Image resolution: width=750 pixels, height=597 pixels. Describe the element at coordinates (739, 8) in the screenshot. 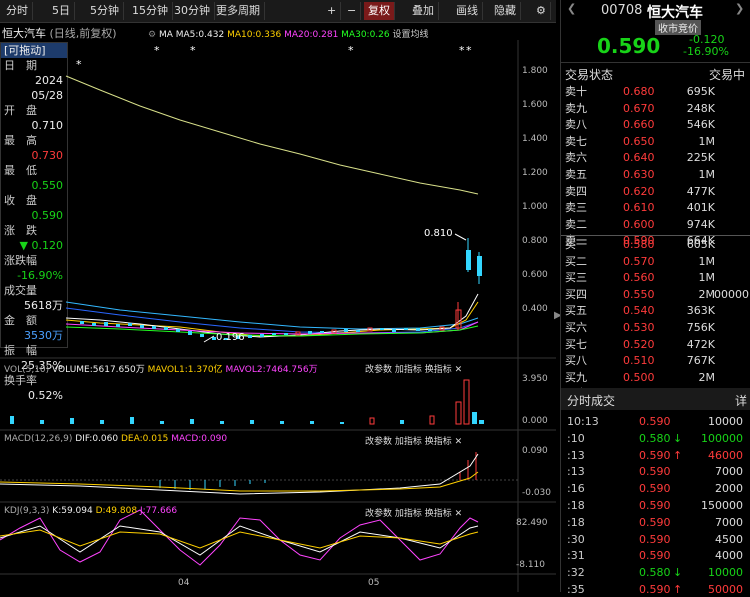

I see `forward-icon: ❯` at that location.